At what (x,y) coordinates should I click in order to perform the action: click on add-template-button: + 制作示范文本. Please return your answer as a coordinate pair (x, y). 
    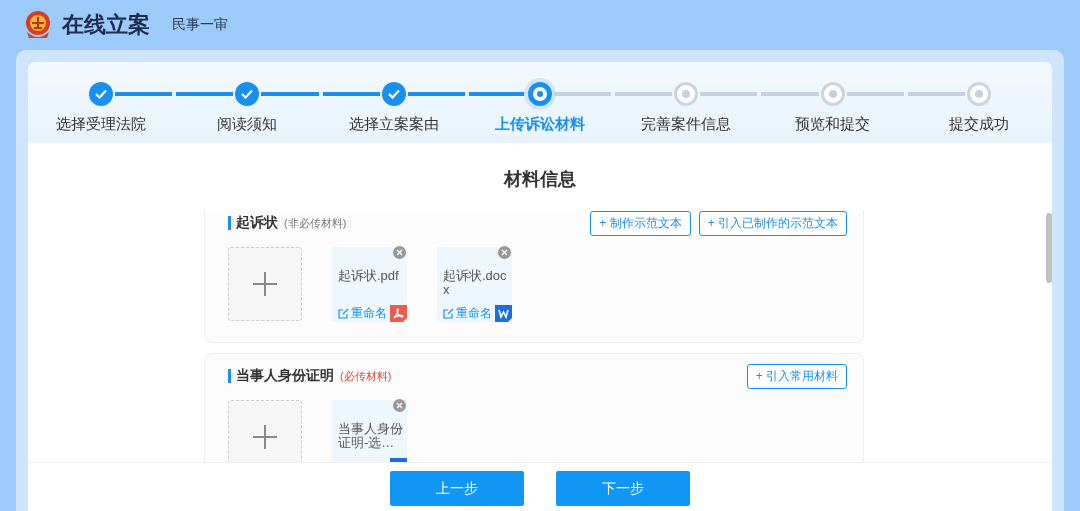
    Looking at the image, I should click on (640, 223).